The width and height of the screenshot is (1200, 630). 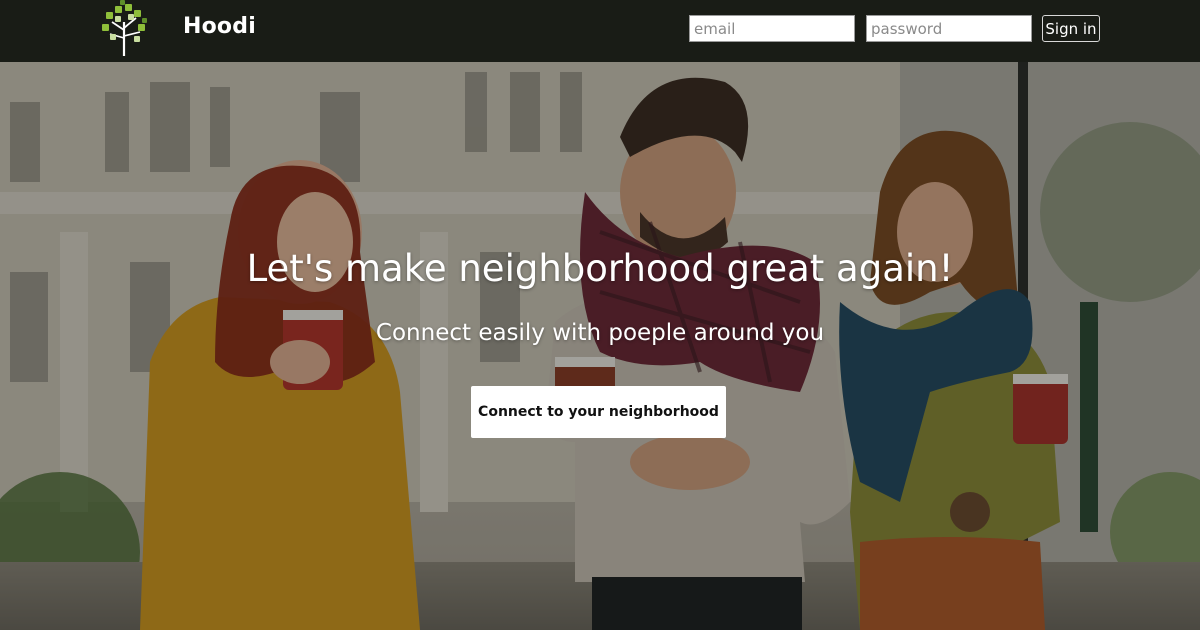 What do you see at coordinates (600, 268) in the screenshot?
I see `hero-headline: Let's make neighborhood great again!` at bounding box center [600, 268].